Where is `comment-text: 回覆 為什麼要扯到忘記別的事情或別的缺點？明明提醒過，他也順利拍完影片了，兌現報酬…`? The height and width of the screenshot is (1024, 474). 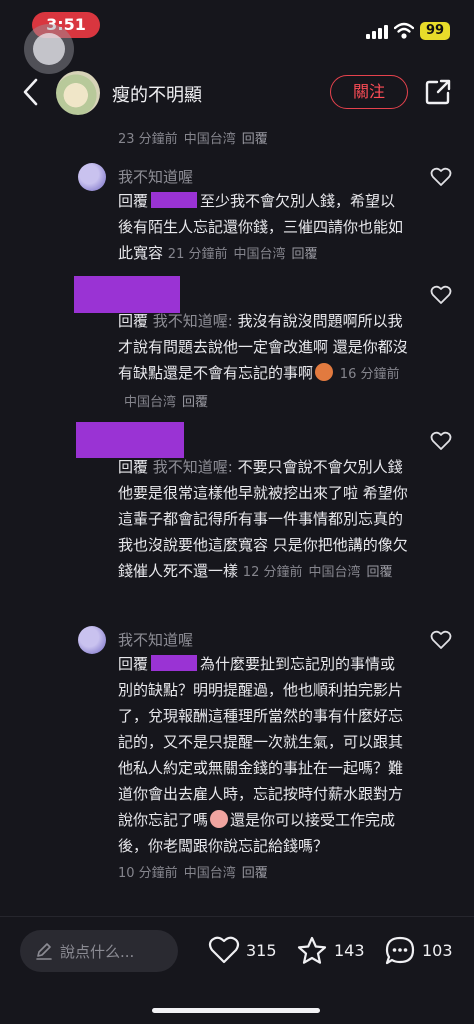 comment-text: 回覆 為什麼要扯到忘記別的事情或別的缺點？明明提醒過，他也順利拍完影片了，兌現報酬… is located at coordinates (263, 769).